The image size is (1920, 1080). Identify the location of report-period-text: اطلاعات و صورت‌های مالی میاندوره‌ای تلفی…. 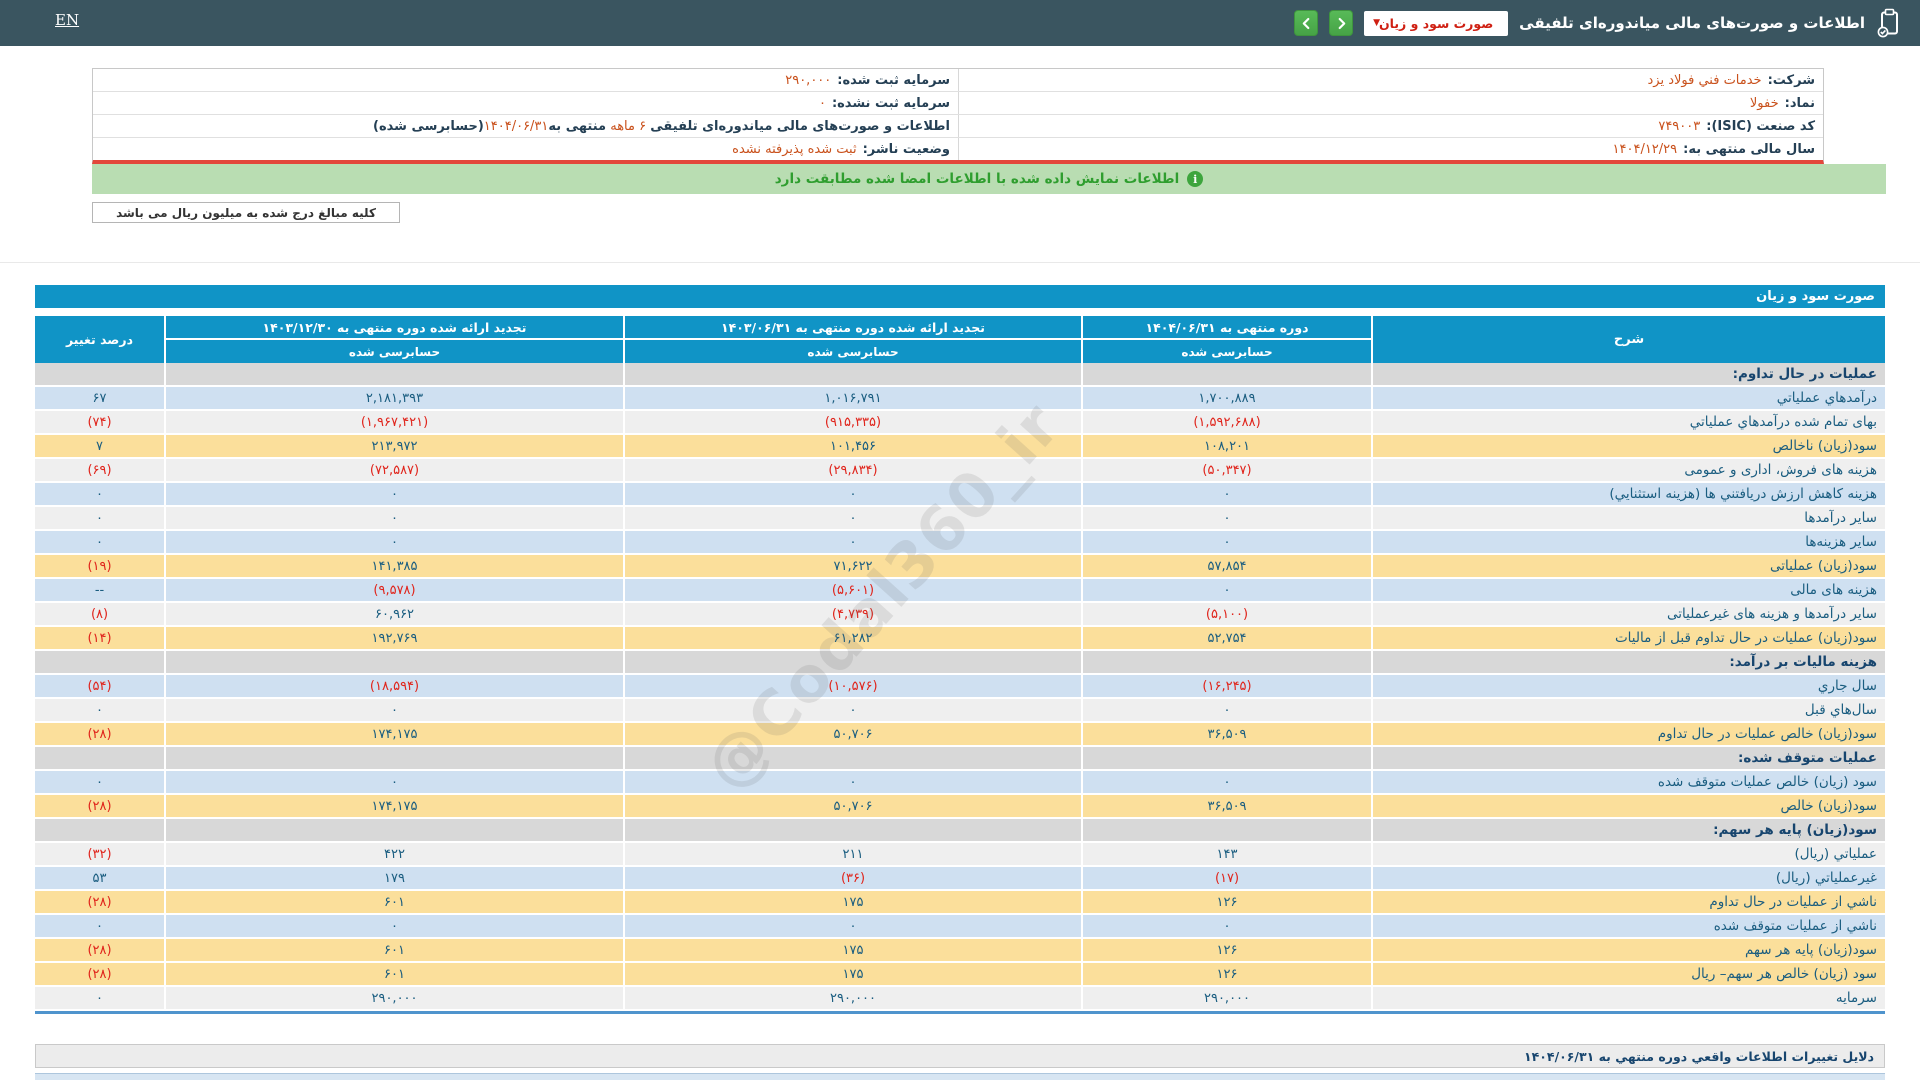
(800, 126).